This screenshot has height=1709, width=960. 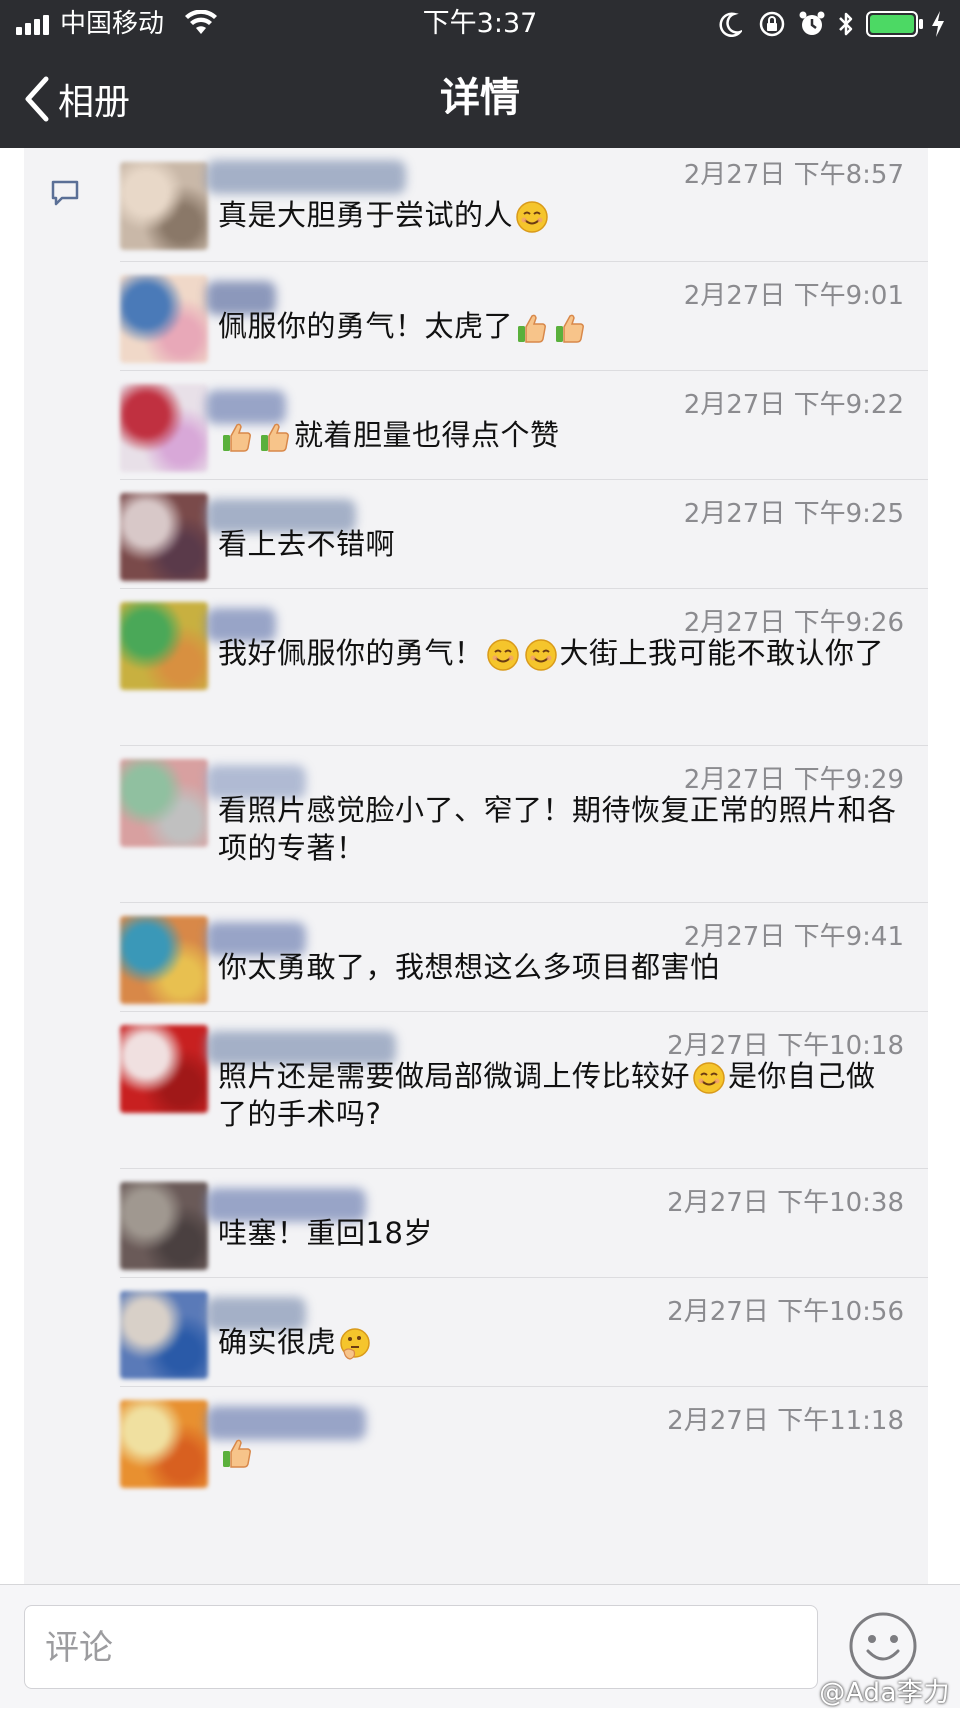 What do you see at coordinates (846, 24) in the screenshot?
I see `bluetooth-icon` at bounding box center [846, 24].